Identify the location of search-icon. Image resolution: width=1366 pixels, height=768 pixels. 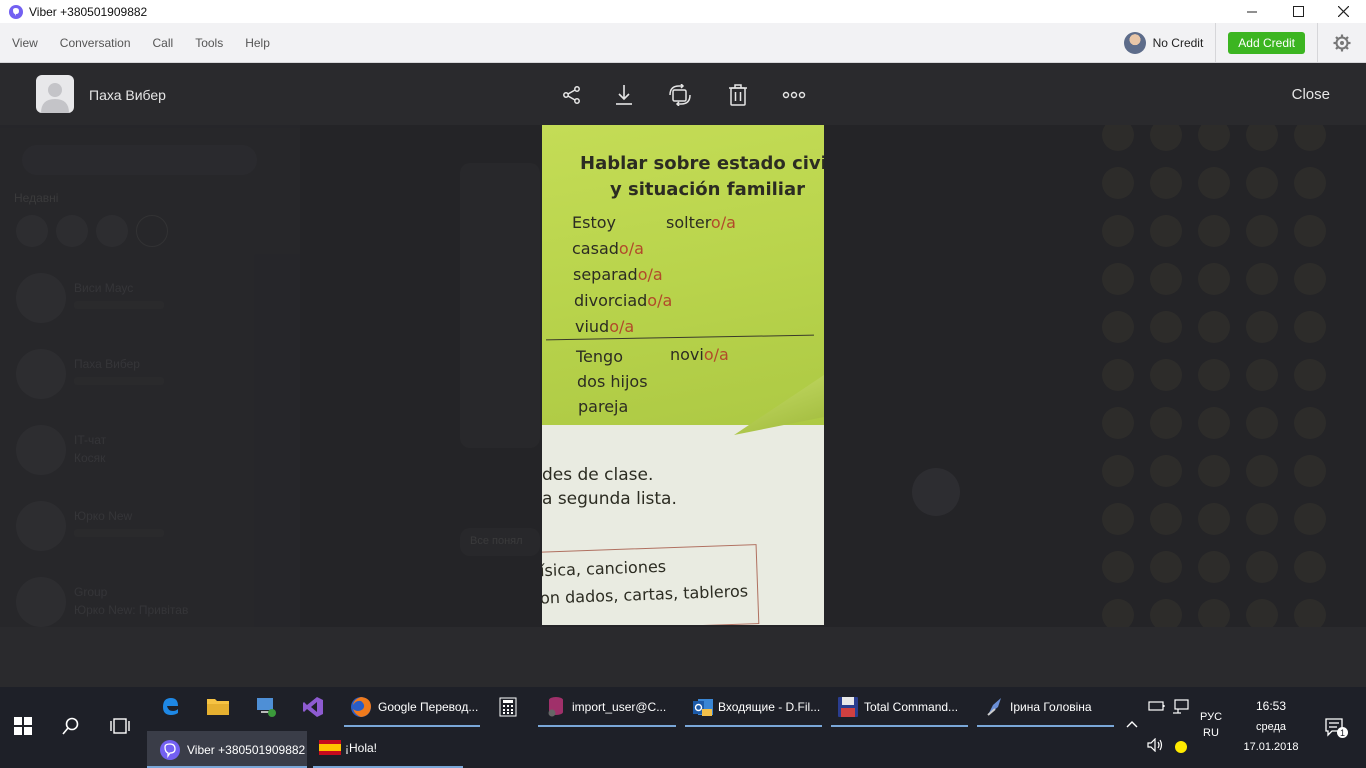
(71, 726).